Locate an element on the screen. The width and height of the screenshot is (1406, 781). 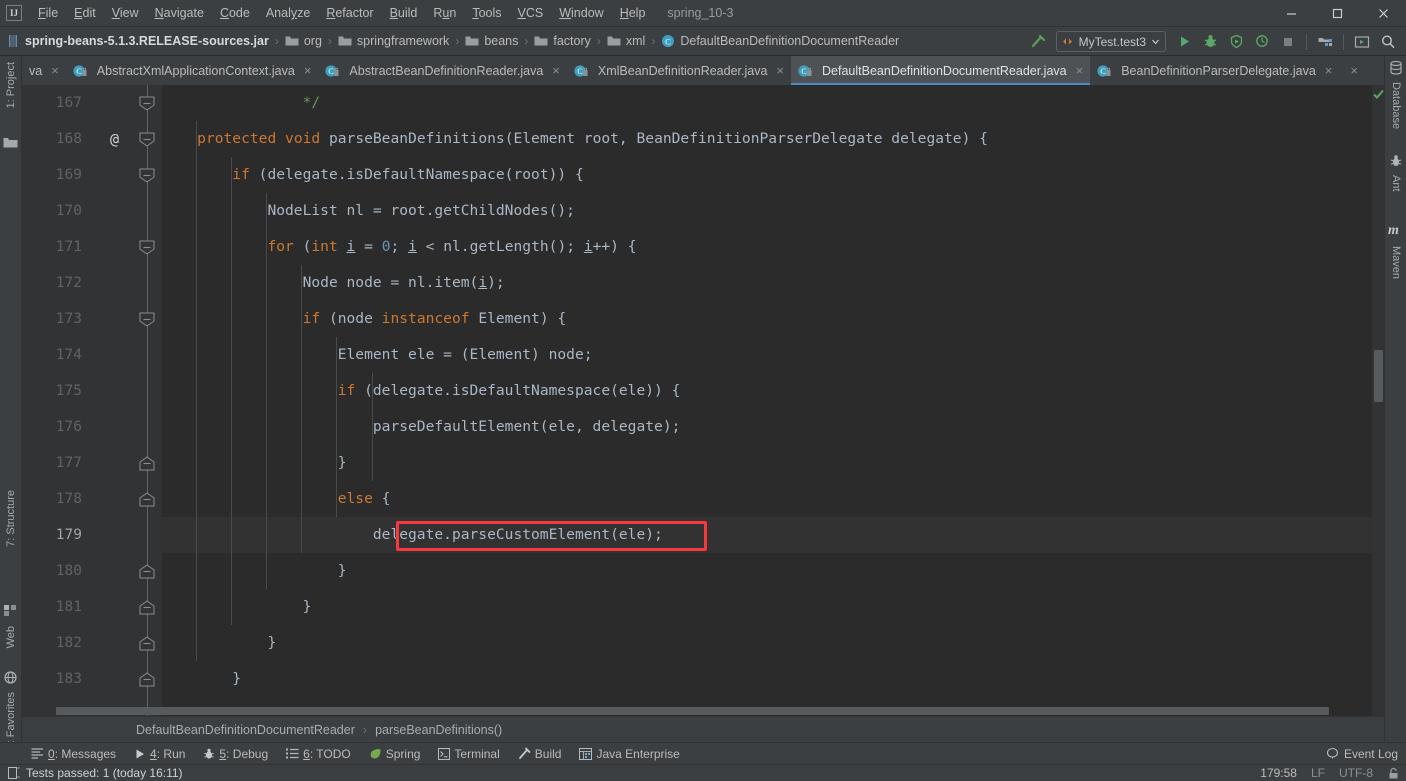
annotation-marker-icon: @ is located at coordinates (114, 139).